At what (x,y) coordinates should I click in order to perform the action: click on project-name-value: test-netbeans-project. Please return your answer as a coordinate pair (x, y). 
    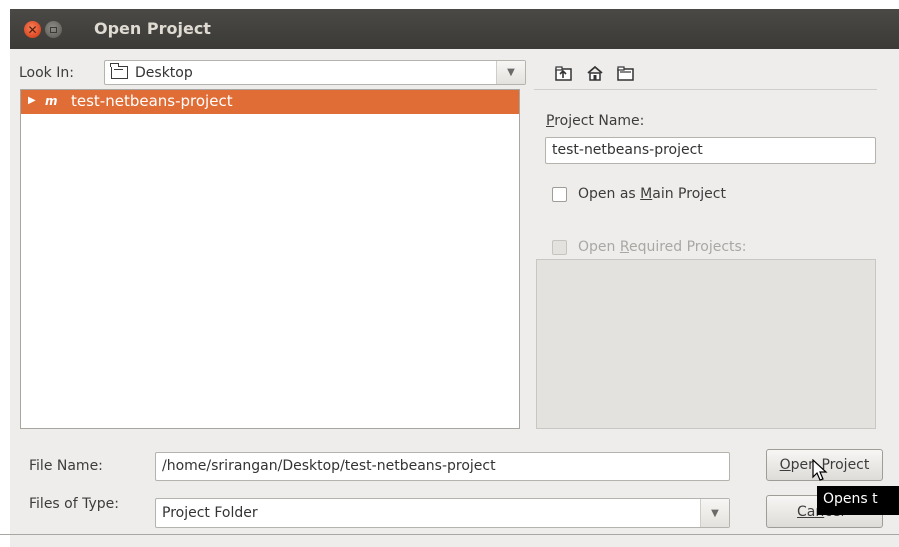
    Looking at the image, I should click on (627, 150).